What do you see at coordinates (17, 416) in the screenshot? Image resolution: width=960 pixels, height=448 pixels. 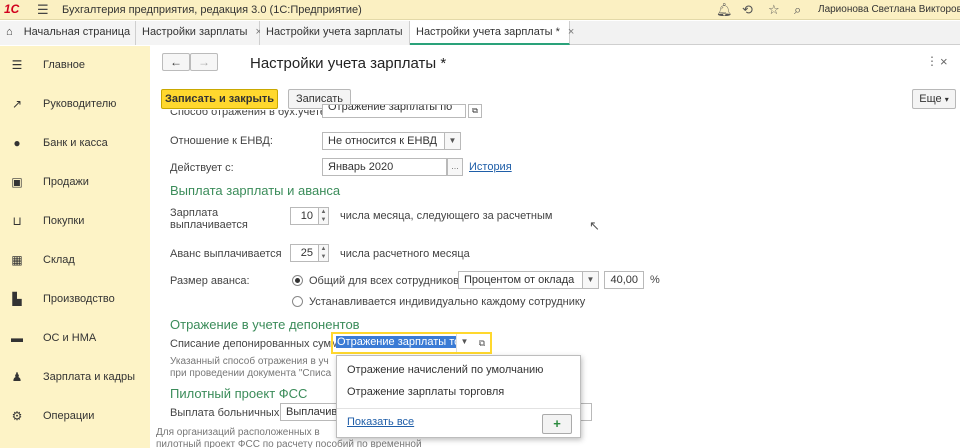 I see `ops-icon: ⚙` at bounding box center [17, 416].